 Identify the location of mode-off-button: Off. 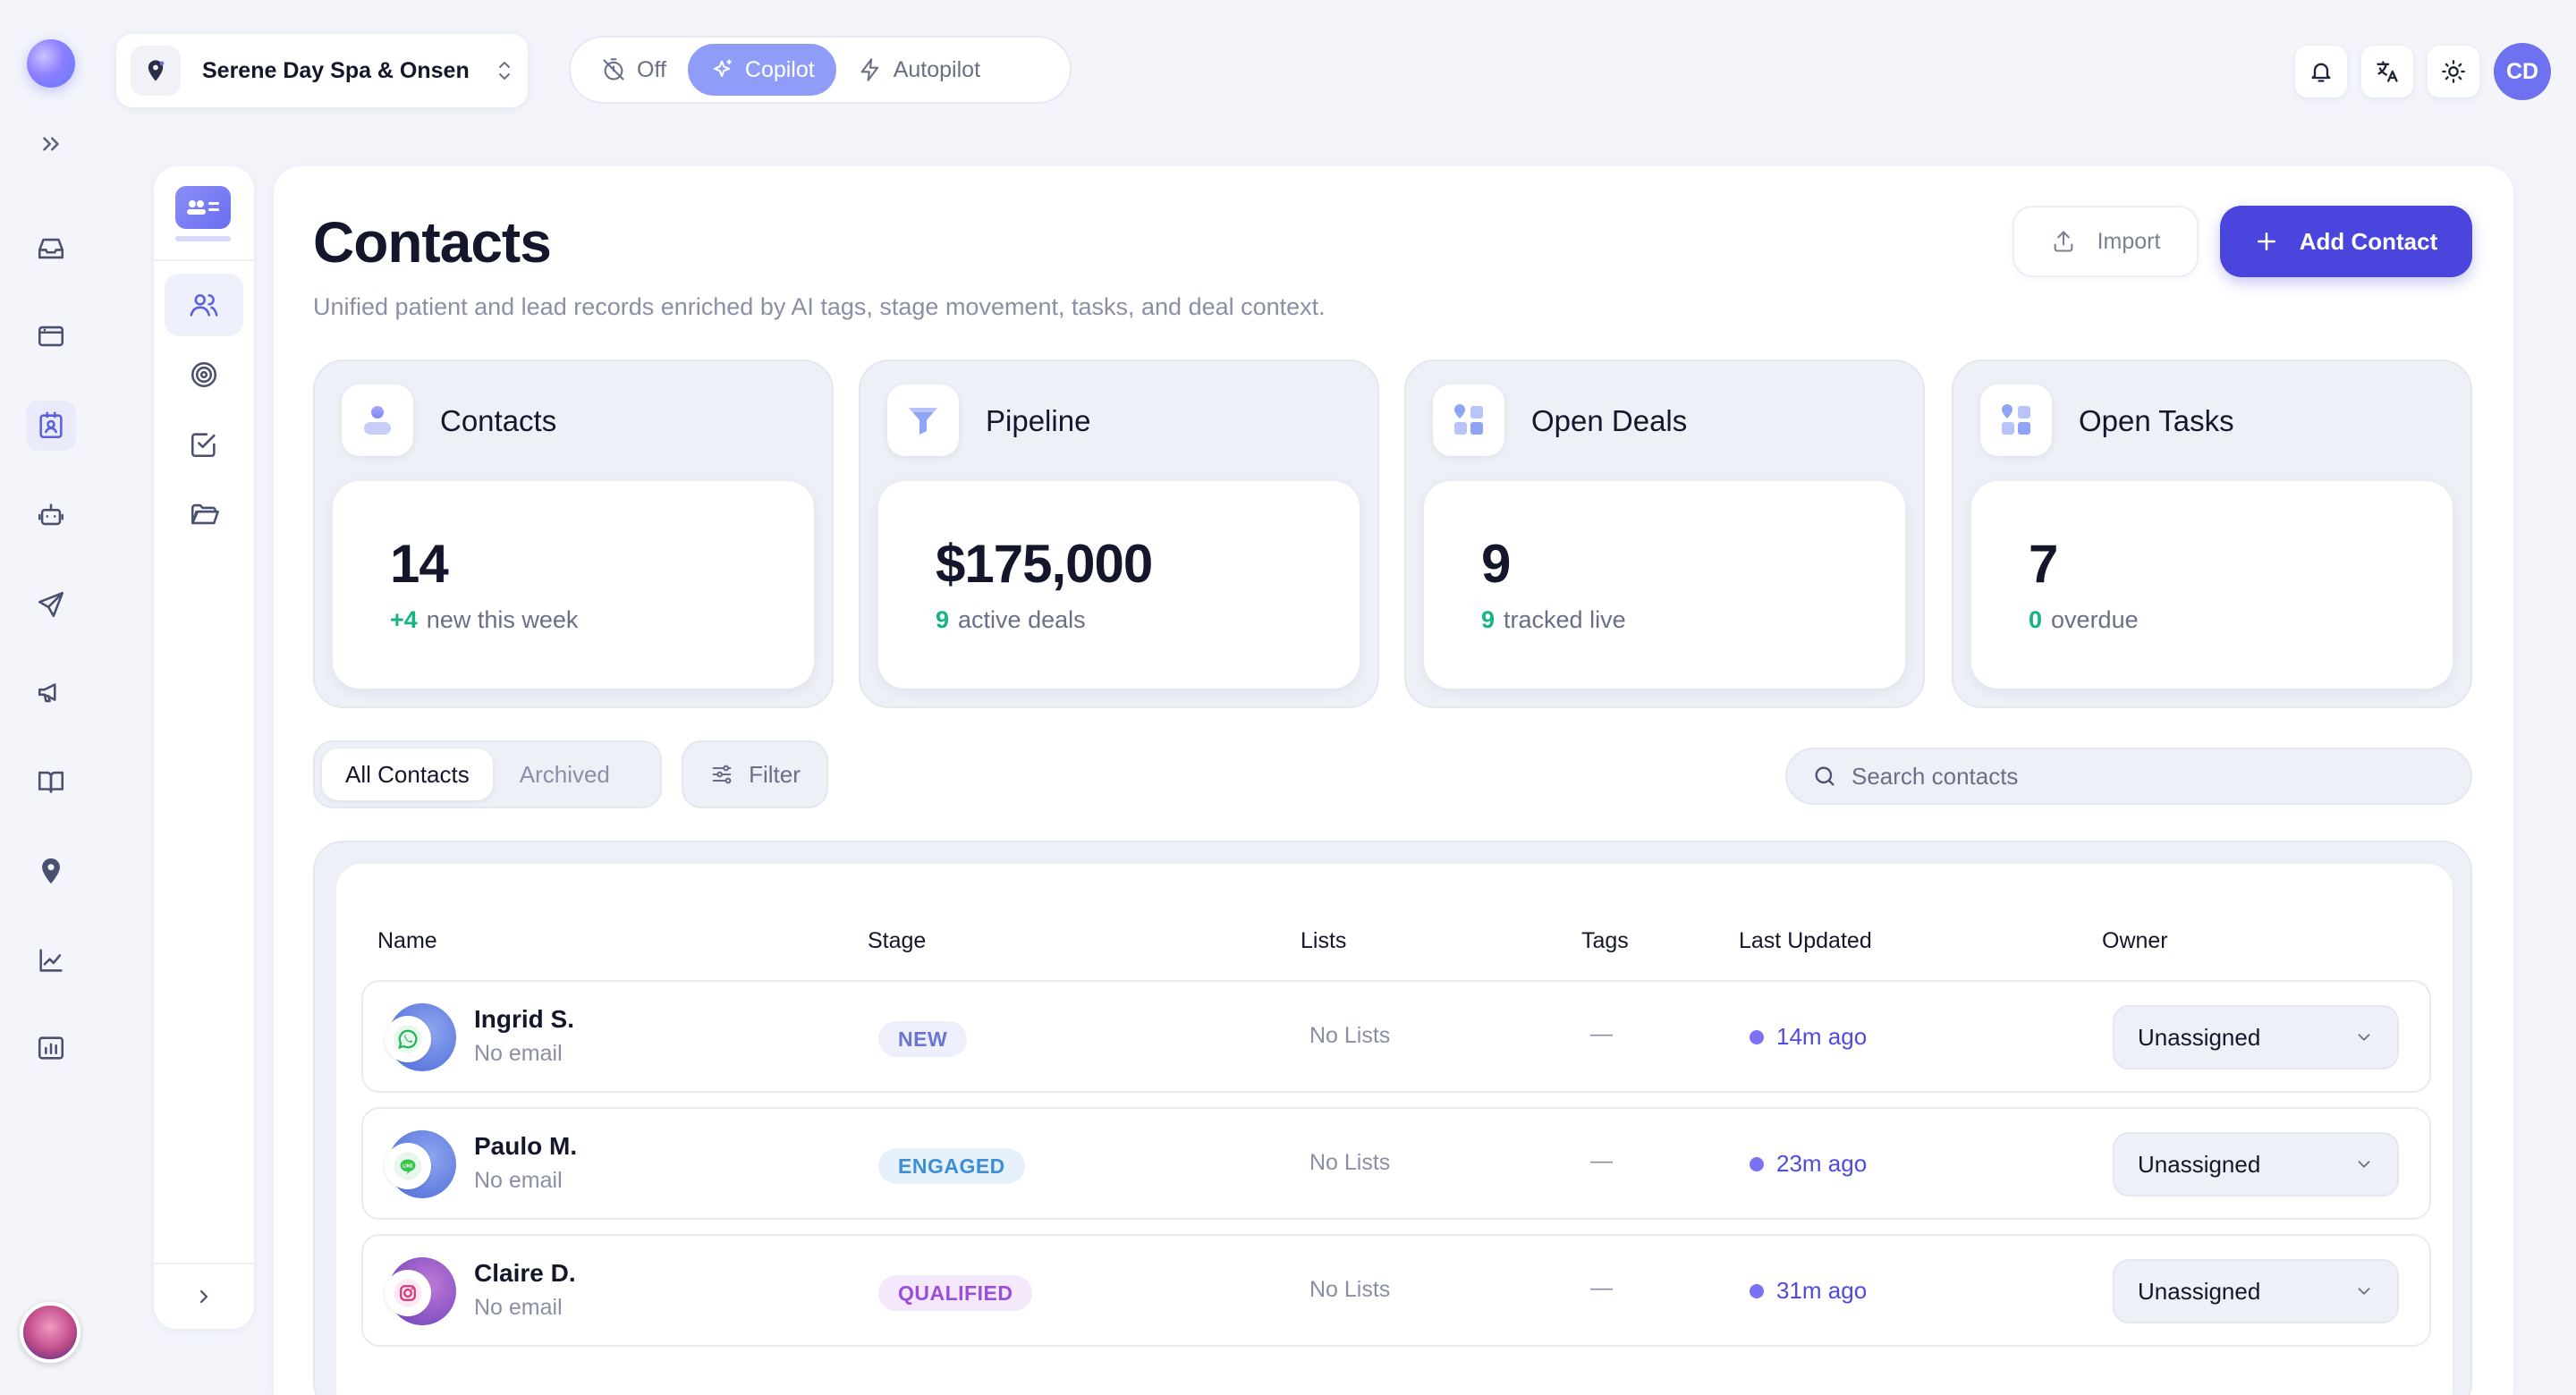
(634, 70).